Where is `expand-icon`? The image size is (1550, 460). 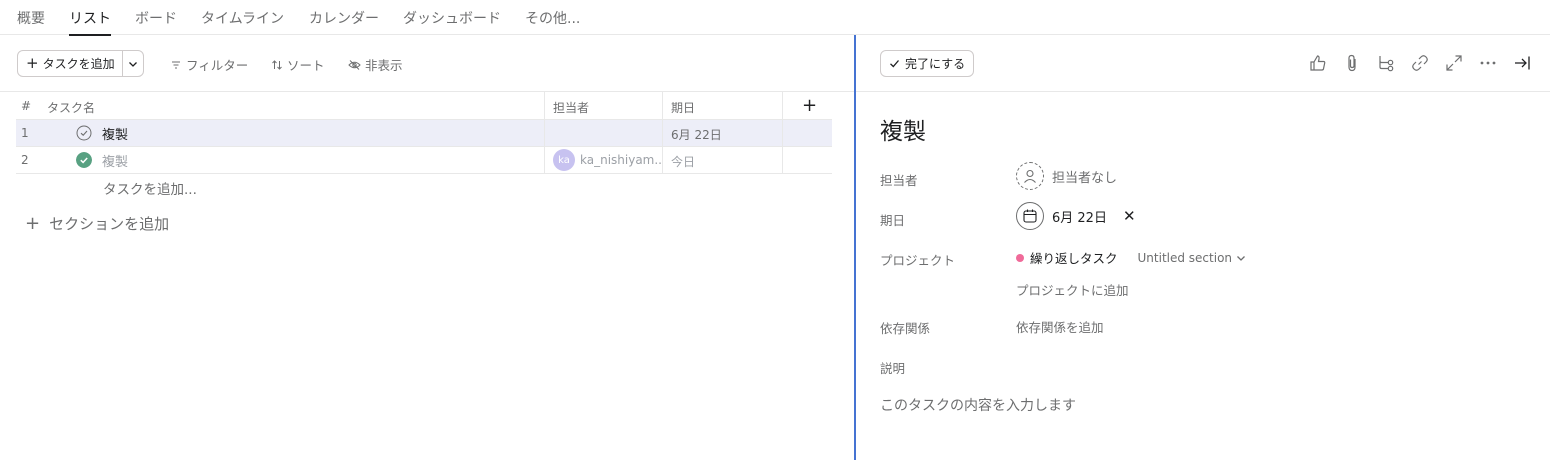 expand-icon is located at coordinates (1454, 63).